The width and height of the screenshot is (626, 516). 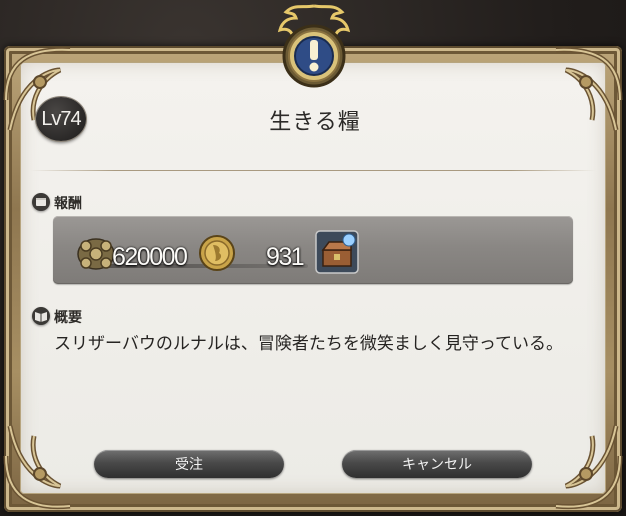 What do you see at coordinates (61, 119) in the screenshot?
I see `level-badge: Lv74` at bounding box center [61, 119].